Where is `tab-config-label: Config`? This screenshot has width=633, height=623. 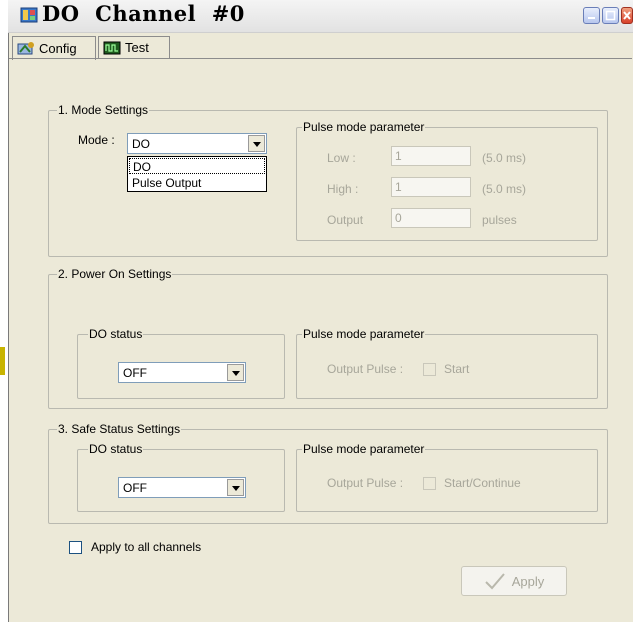 tab-config-label: Config is located at coordinates (58, 48).